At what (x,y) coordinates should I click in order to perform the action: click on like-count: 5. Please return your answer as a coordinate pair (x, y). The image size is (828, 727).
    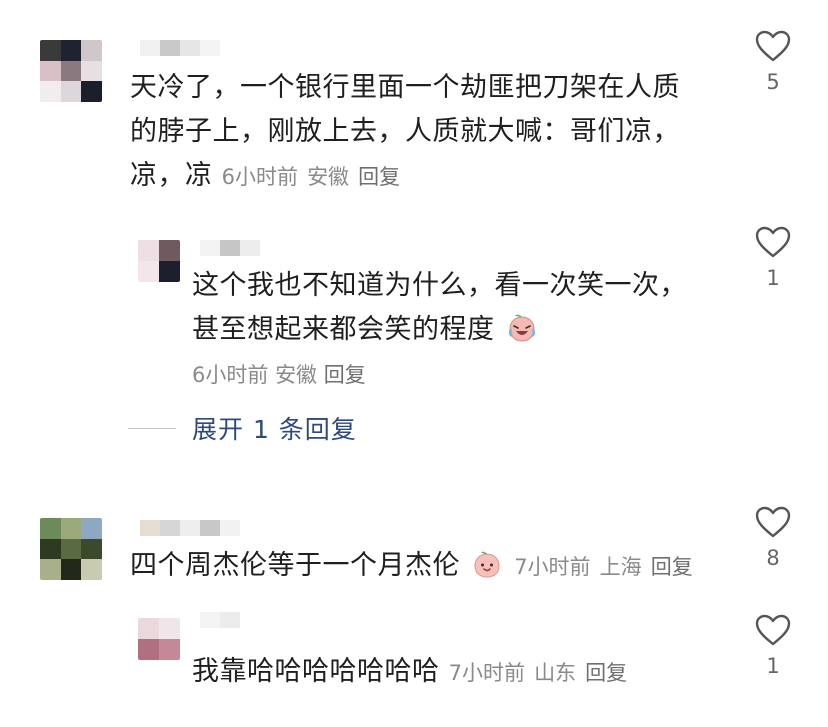
    Looking at the image, I should click on (773, 82).